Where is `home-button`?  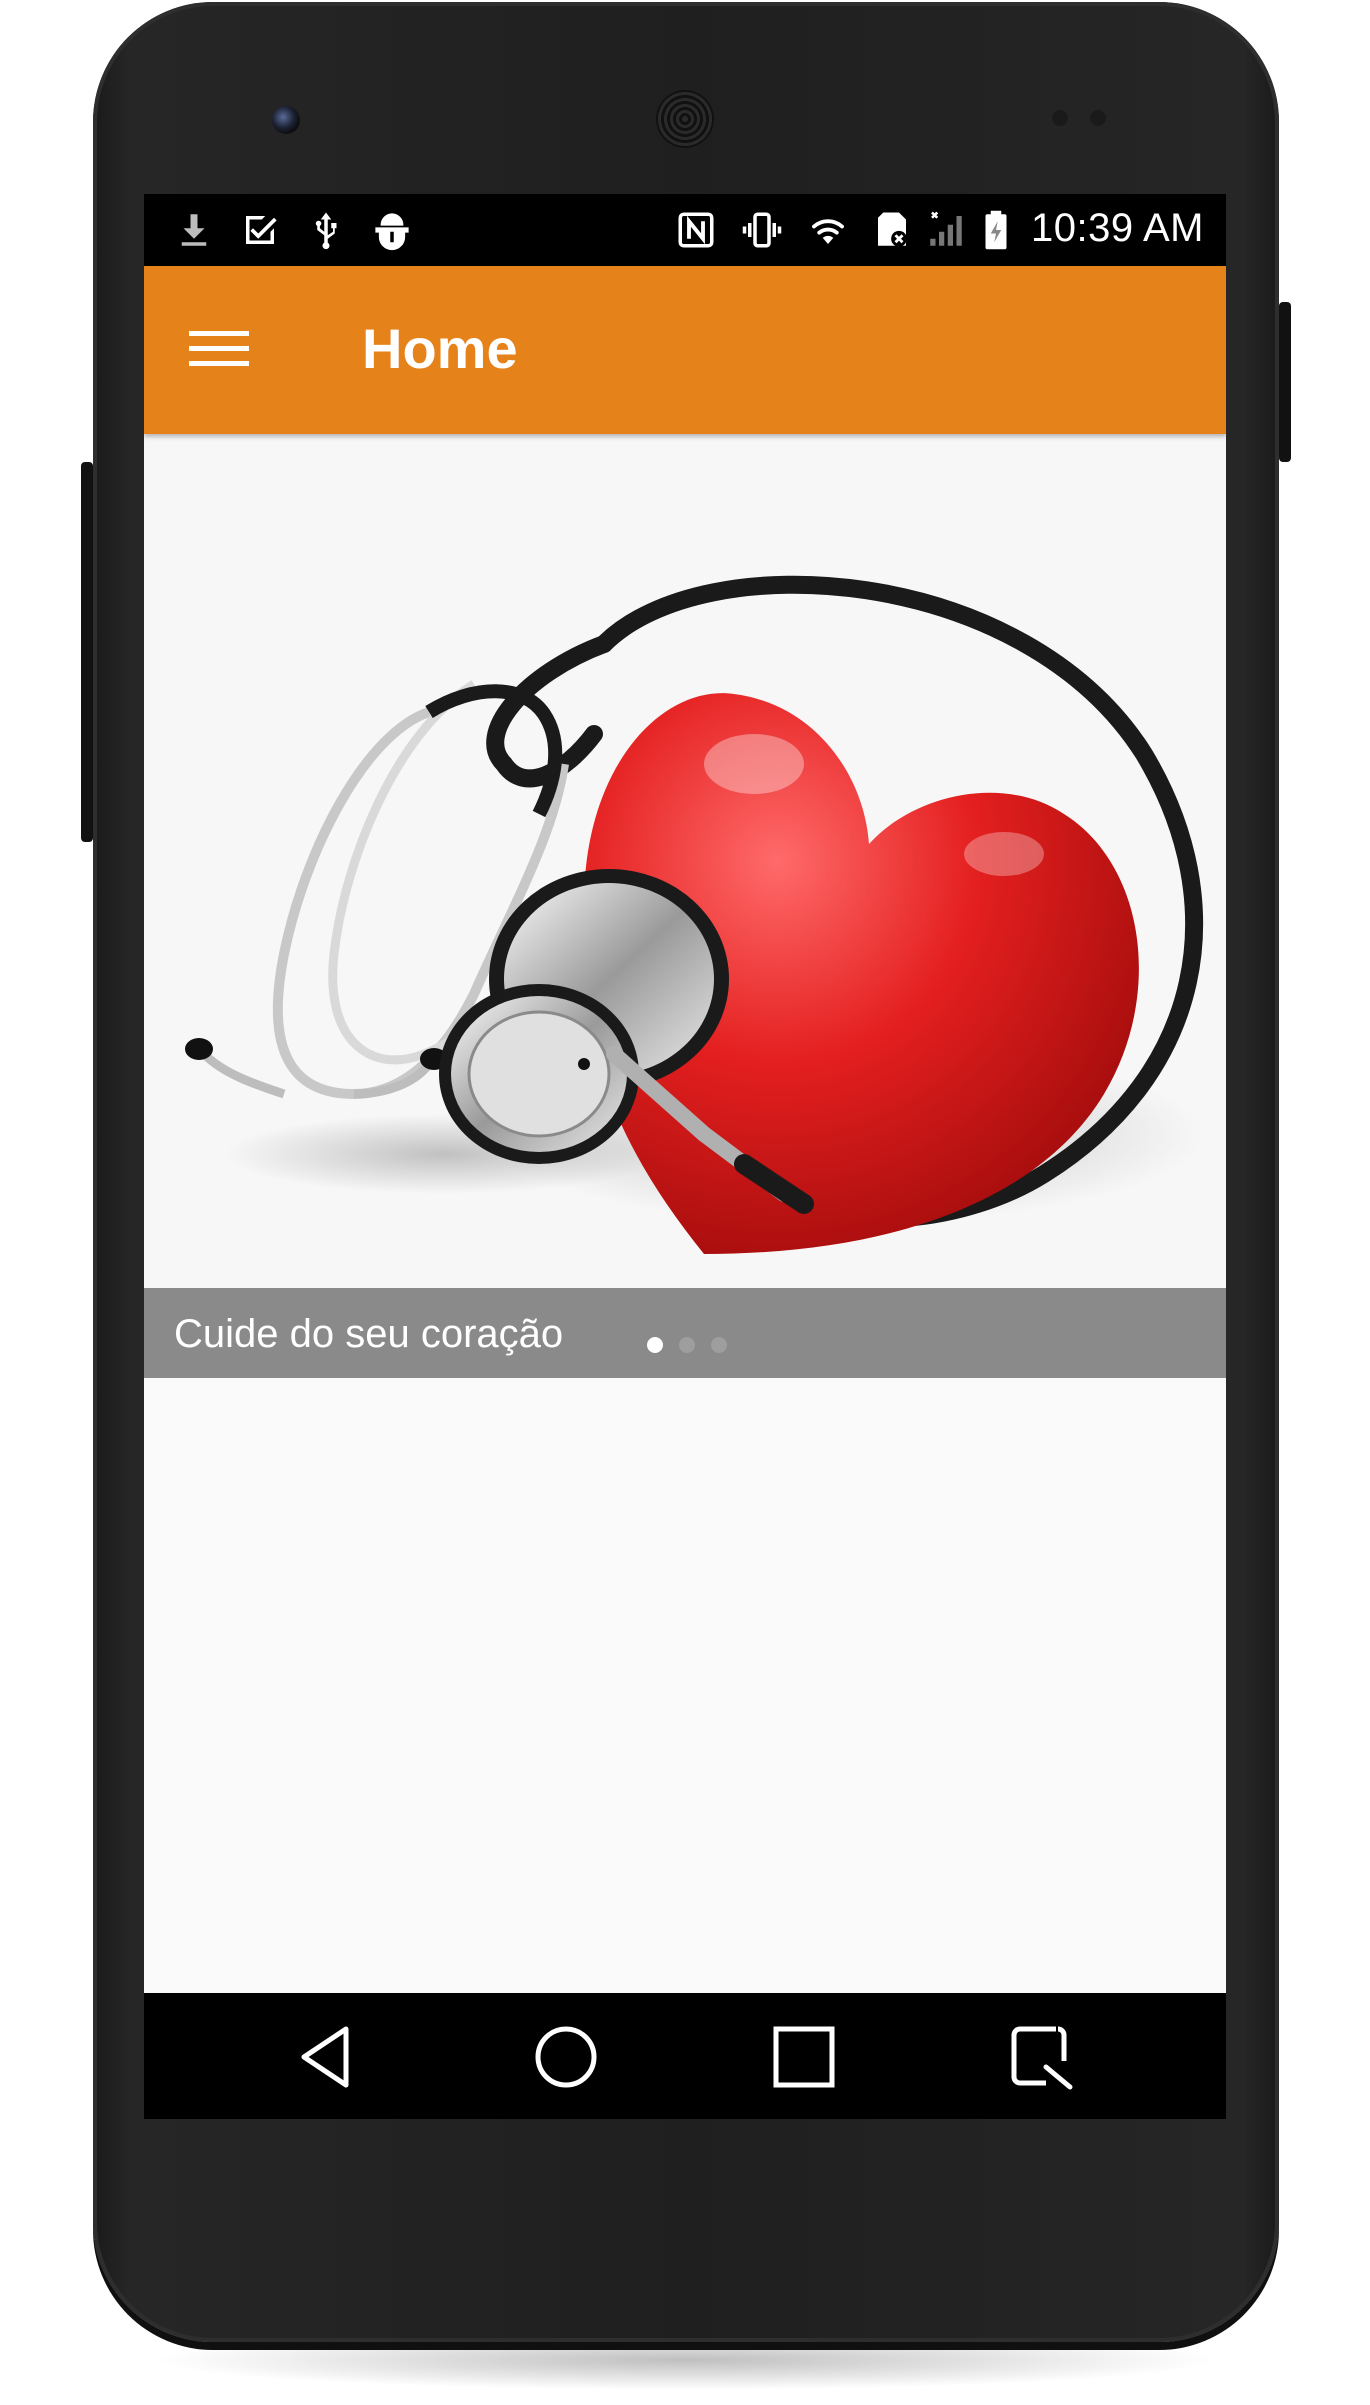
home-button is located at coordinates (566, 2057).